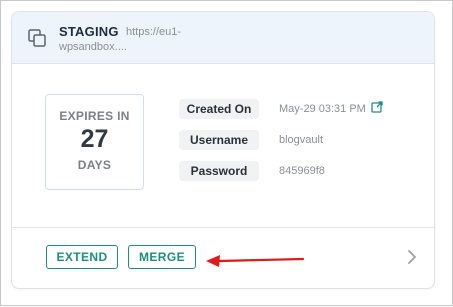 The width and height of the screenshot is (453, 307). Describe the element at coordinates (377, 107) in the screenshot. I see `external-link-icon` at that location.